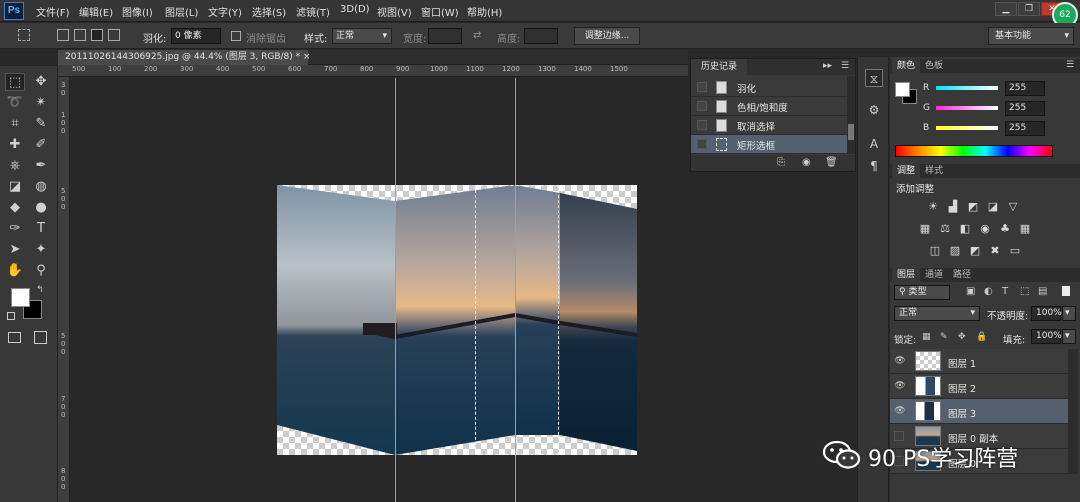  Describe the element at coordinates (806, 162) in the screenshot. I see `camera-icon: ◉` at that location.